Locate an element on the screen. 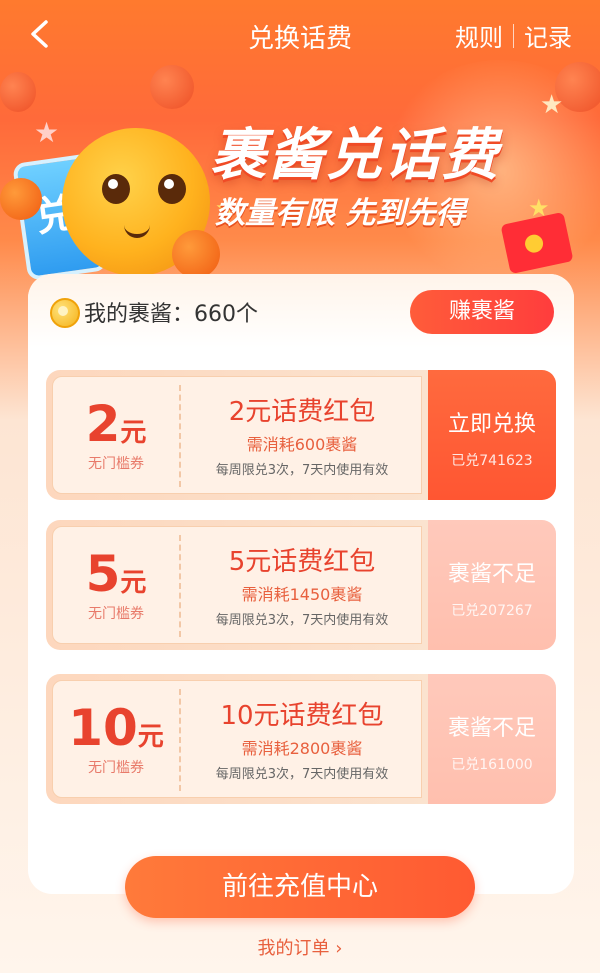 This screenshot has width=600, height=973. header-links: 规则 记录 is located at coordinates (513, 35).